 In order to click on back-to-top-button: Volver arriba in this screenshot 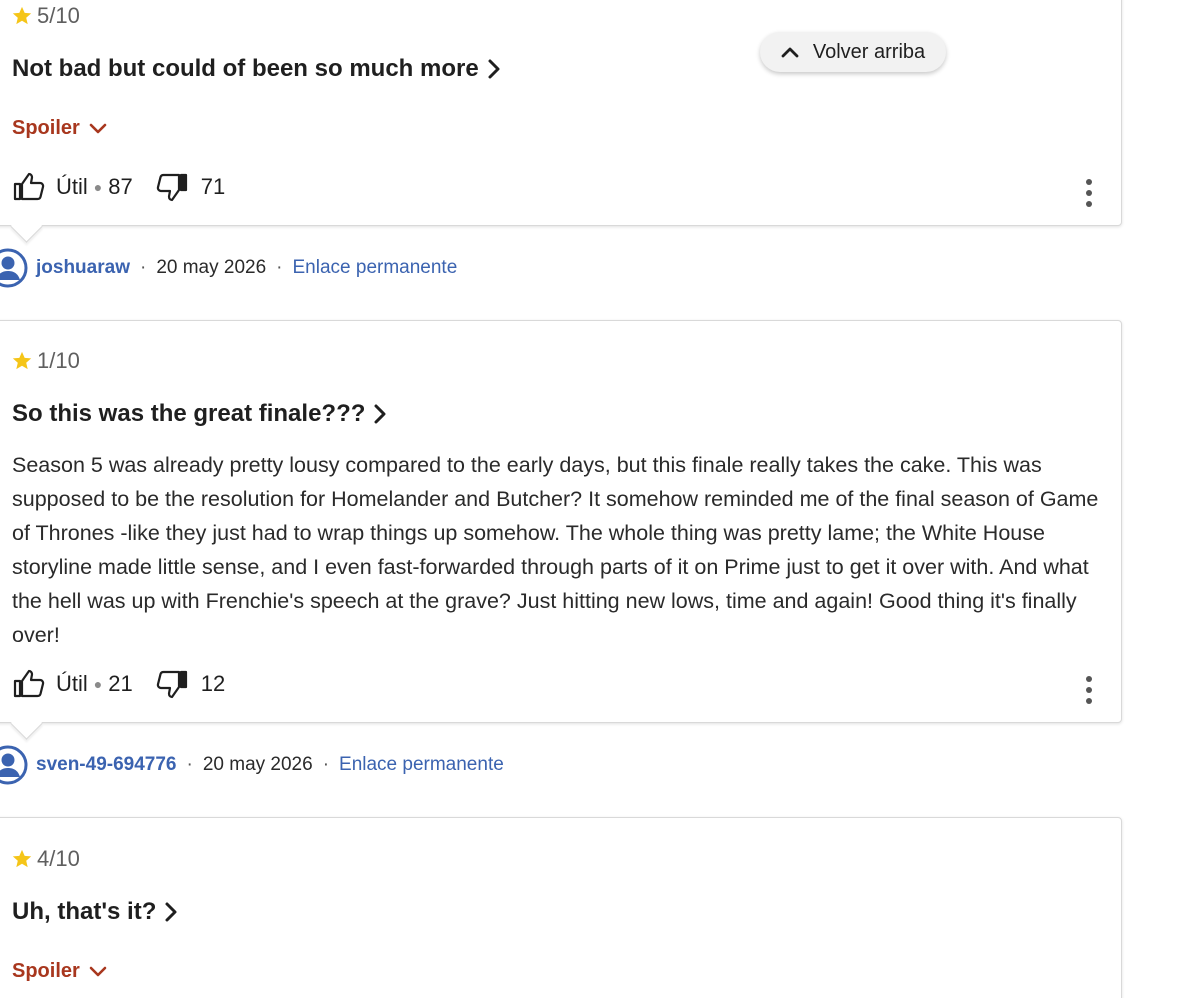, I will do `click(853, 52)`.